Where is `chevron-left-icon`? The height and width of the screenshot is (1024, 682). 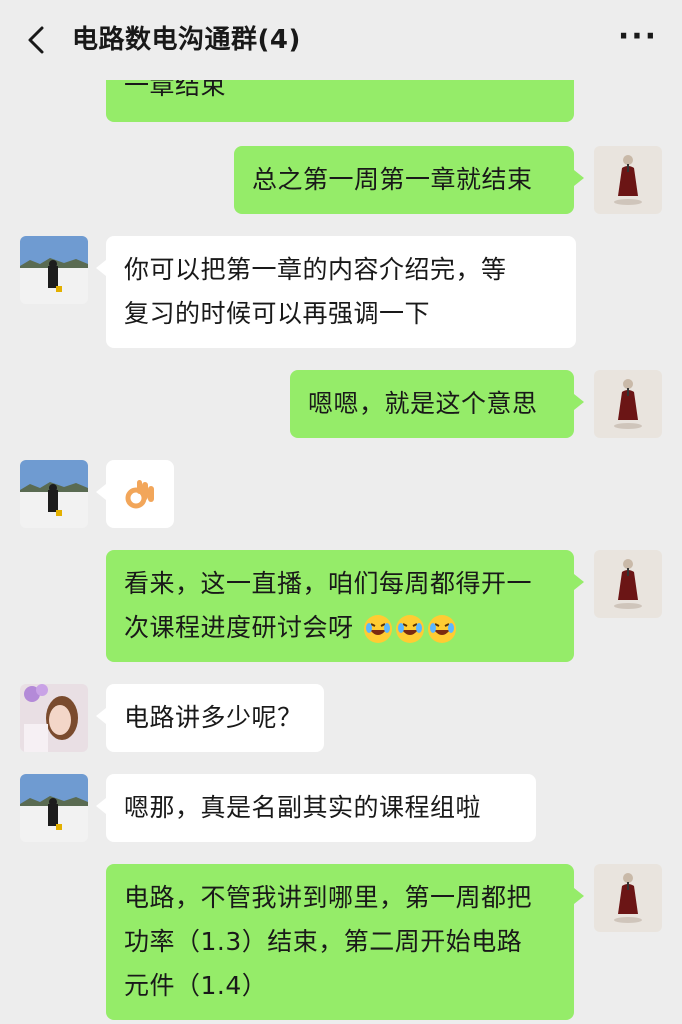
chevron-left-icon is located at coordinates (36, 40).